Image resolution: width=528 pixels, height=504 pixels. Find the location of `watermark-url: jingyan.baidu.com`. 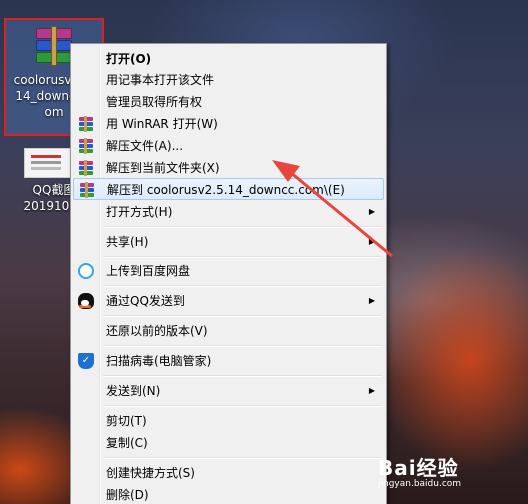

watermark-url: jingyan.baidu.com is located at coordinates (420, 484).